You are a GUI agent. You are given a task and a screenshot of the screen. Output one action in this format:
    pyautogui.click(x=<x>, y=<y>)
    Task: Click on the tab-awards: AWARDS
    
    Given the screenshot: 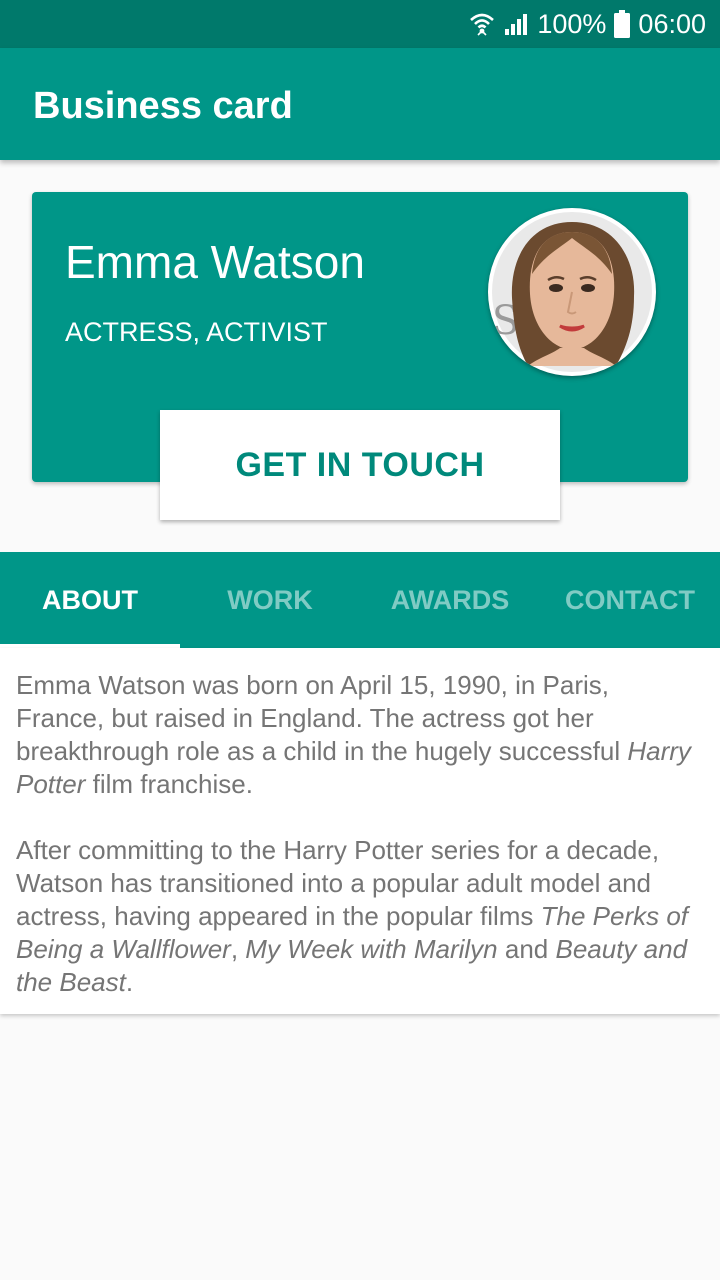 What is the action you would take?
    pyautogui.click(x=450, y=600)
    